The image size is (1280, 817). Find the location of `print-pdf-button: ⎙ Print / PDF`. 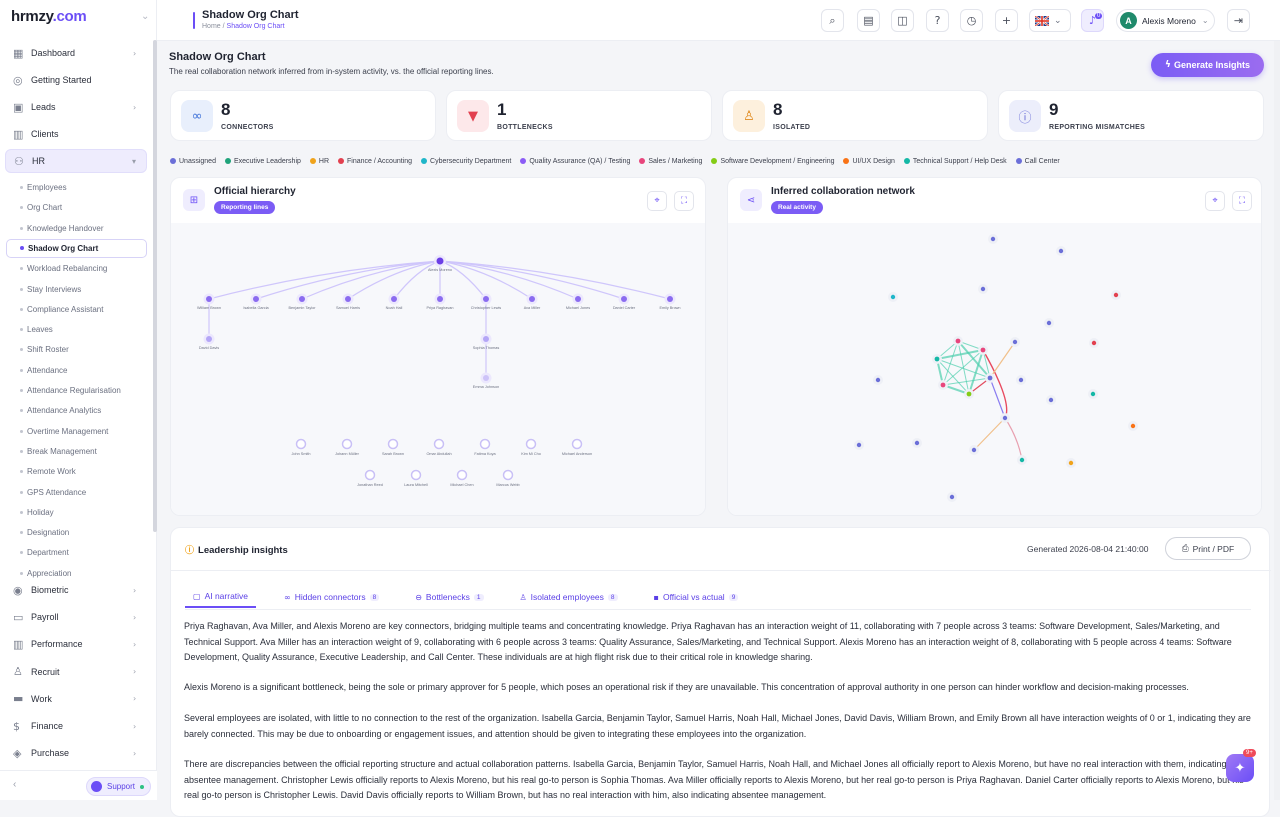

print-pdf-button: ⎙ Print / PDF is located at coordinates (1208, 548).